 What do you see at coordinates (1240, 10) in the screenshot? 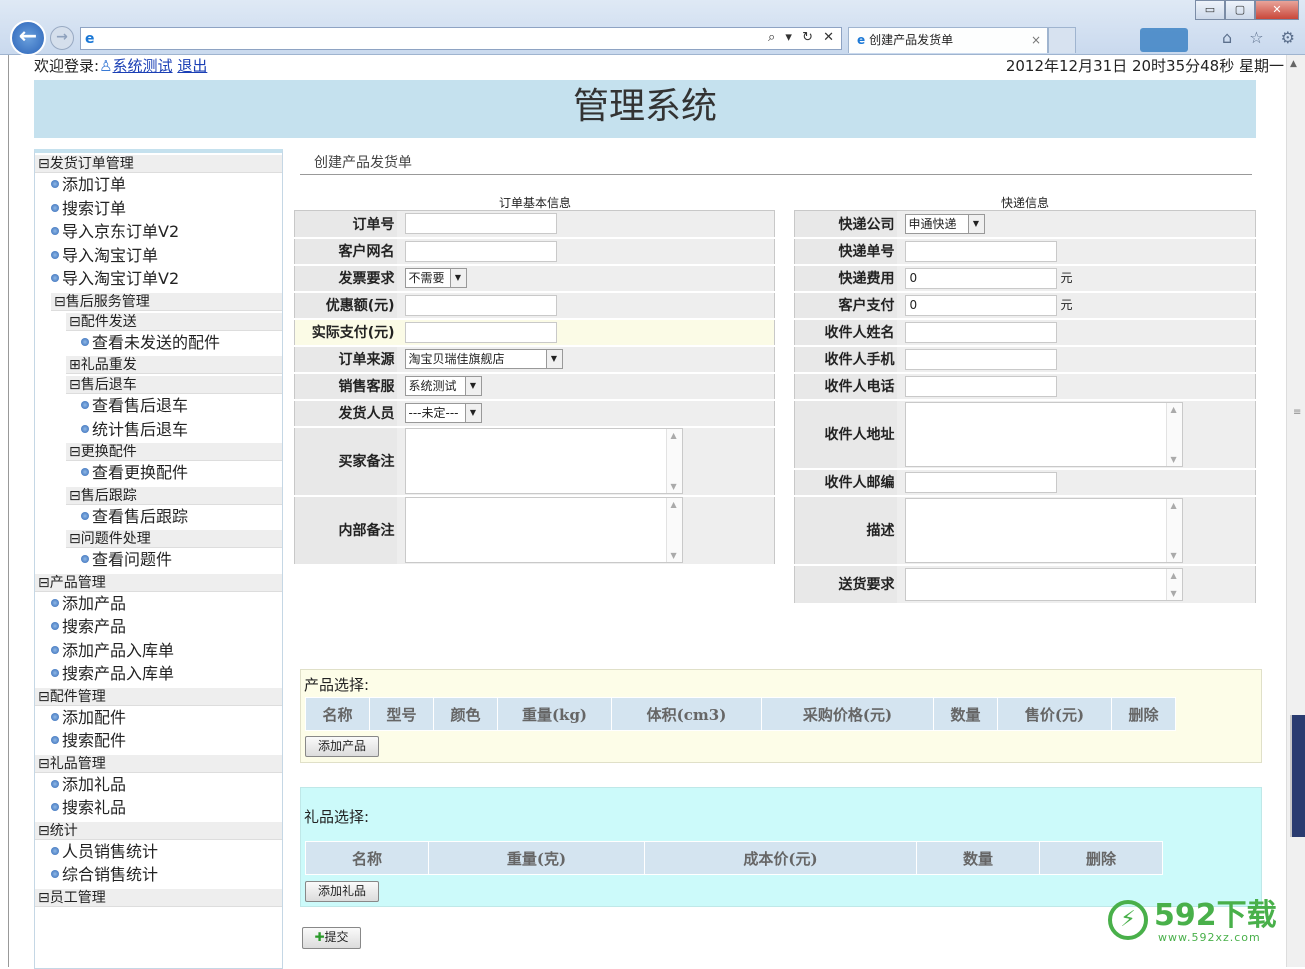
I see `maximize-button: ▢` at bounding box center [1240, 10].